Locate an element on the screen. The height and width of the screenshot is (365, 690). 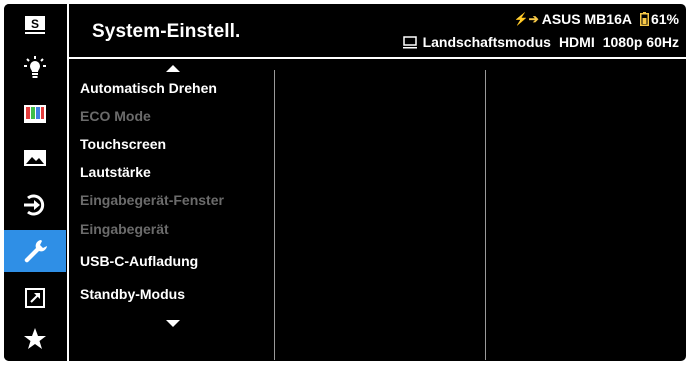
sidebar-item-splendid: S is located at coordinates (35, 25).